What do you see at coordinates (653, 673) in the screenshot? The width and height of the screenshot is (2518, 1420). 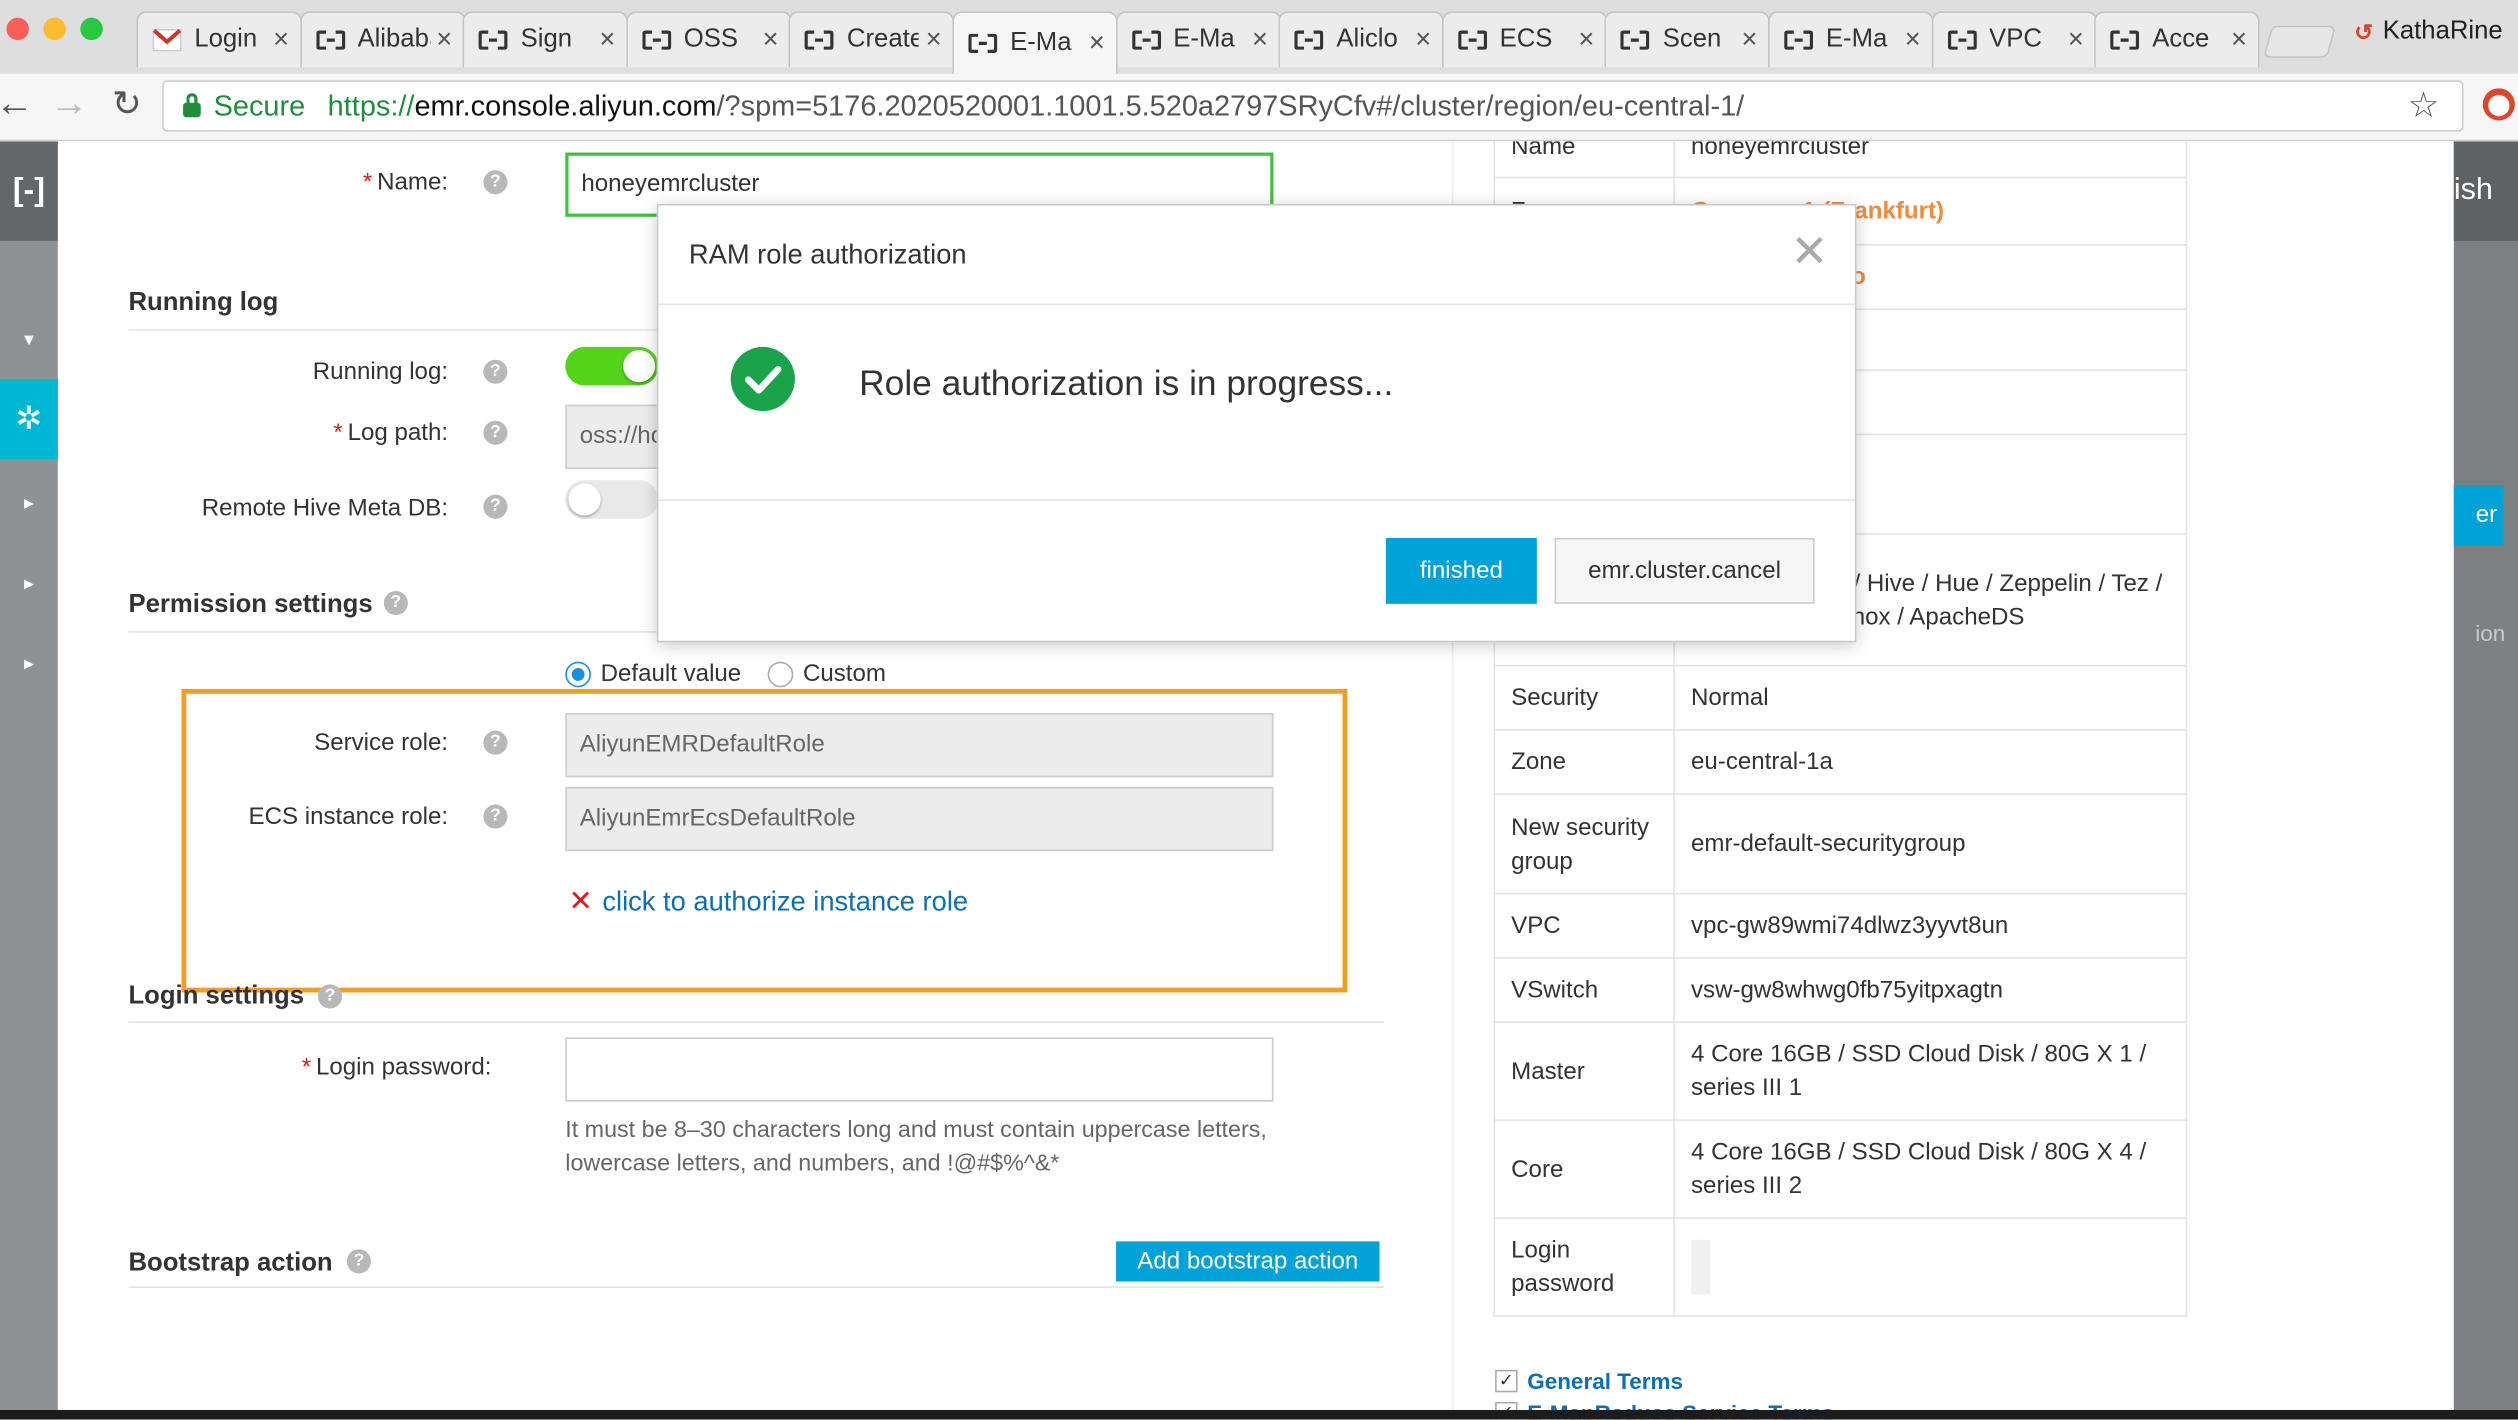 I see `radio-default-value: Default value` at bounding box center [653, 673].